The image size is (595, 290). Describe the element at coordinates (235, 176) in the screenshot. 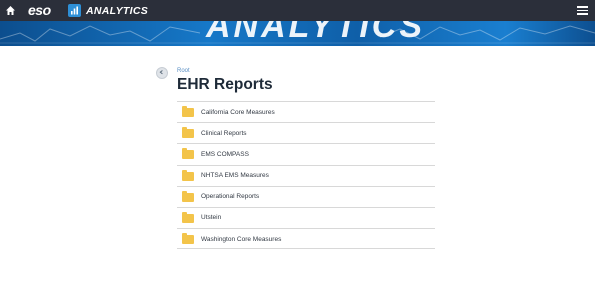

I see `folder-label: NHTSA EMS Measures` at that location.